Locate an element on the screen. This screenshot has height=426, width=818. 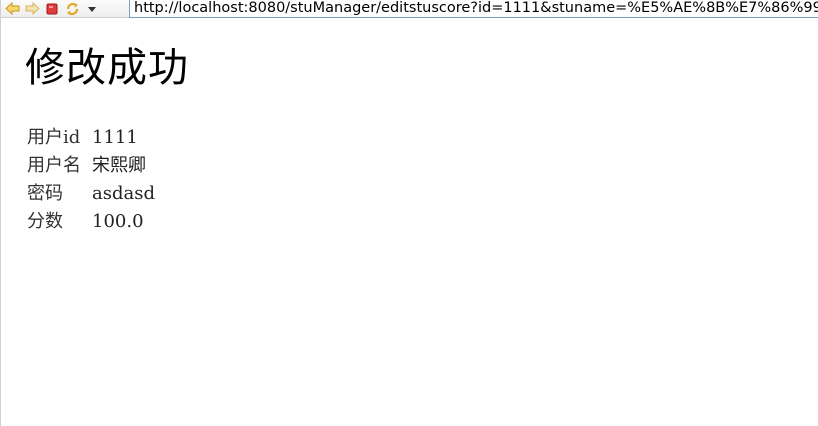
forward-button is located at coordinates (32, 9).